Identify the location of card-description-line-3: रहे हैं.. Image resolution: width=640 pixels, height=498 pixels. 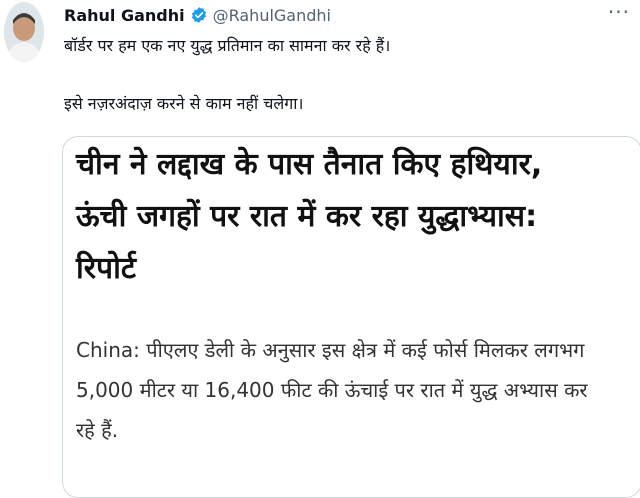
(97, 430).